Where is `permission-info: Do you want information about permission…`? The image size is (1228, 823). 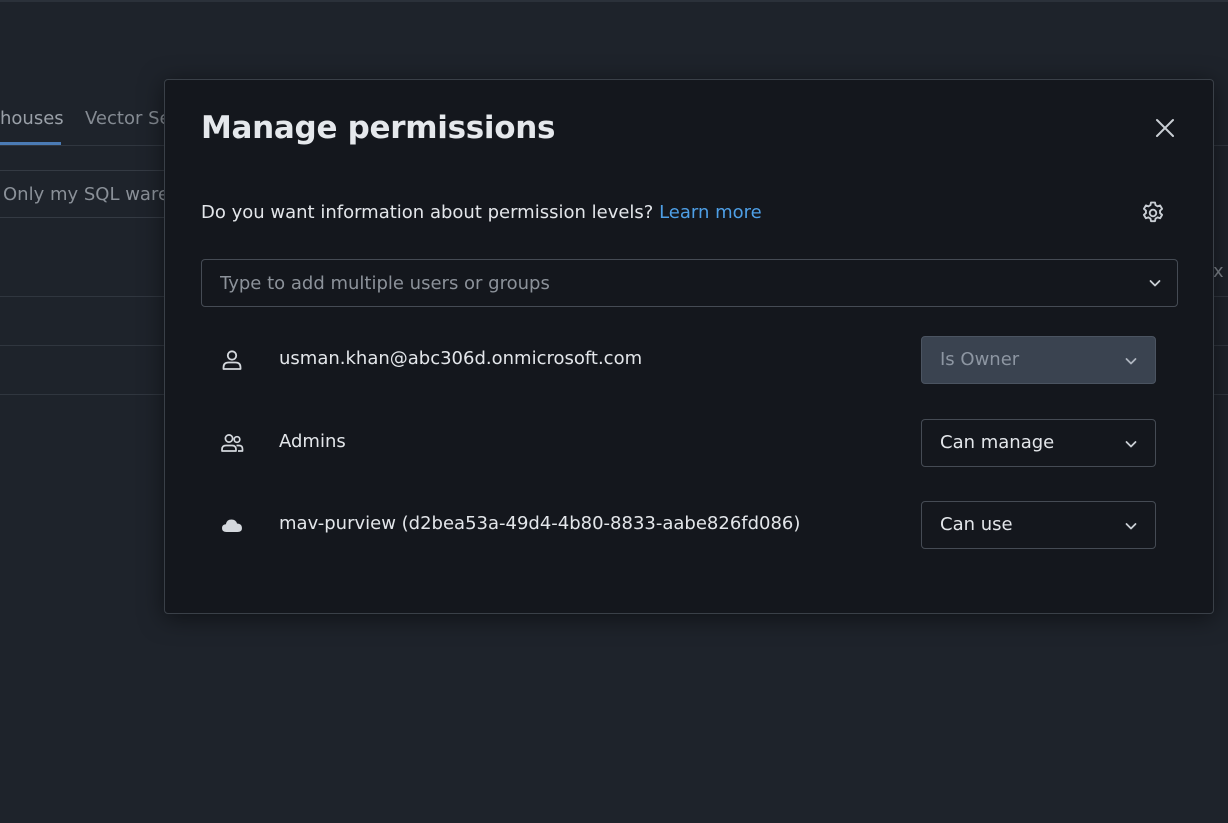 permission-info: Do you want information about permission… is located at coordinates (481, 212).